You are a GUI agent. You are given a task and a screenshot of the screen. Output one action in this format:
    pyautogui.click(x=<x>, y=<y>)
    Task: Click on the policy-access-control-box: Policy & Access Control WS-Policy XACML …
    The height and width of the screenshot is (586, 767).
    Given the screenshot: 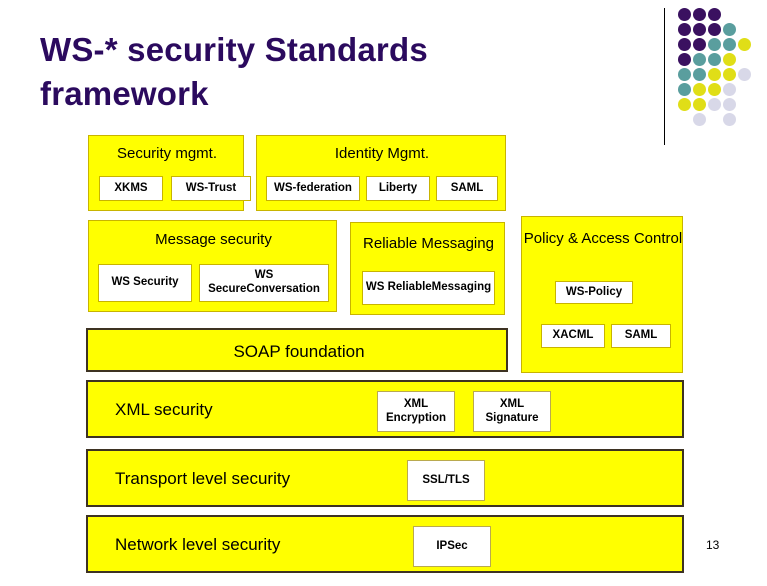 What is the action you would take?
    pyautogui.click(x=602, y=294)
    